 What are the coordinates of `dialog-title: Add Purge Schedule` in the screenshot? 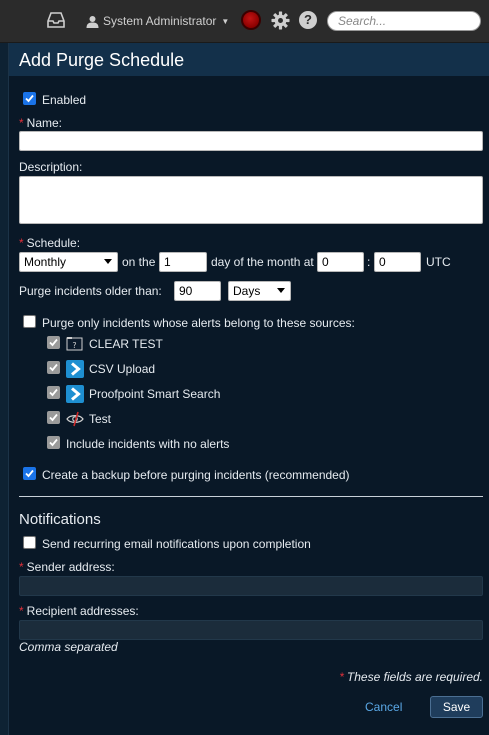 It's located at (102, 60).